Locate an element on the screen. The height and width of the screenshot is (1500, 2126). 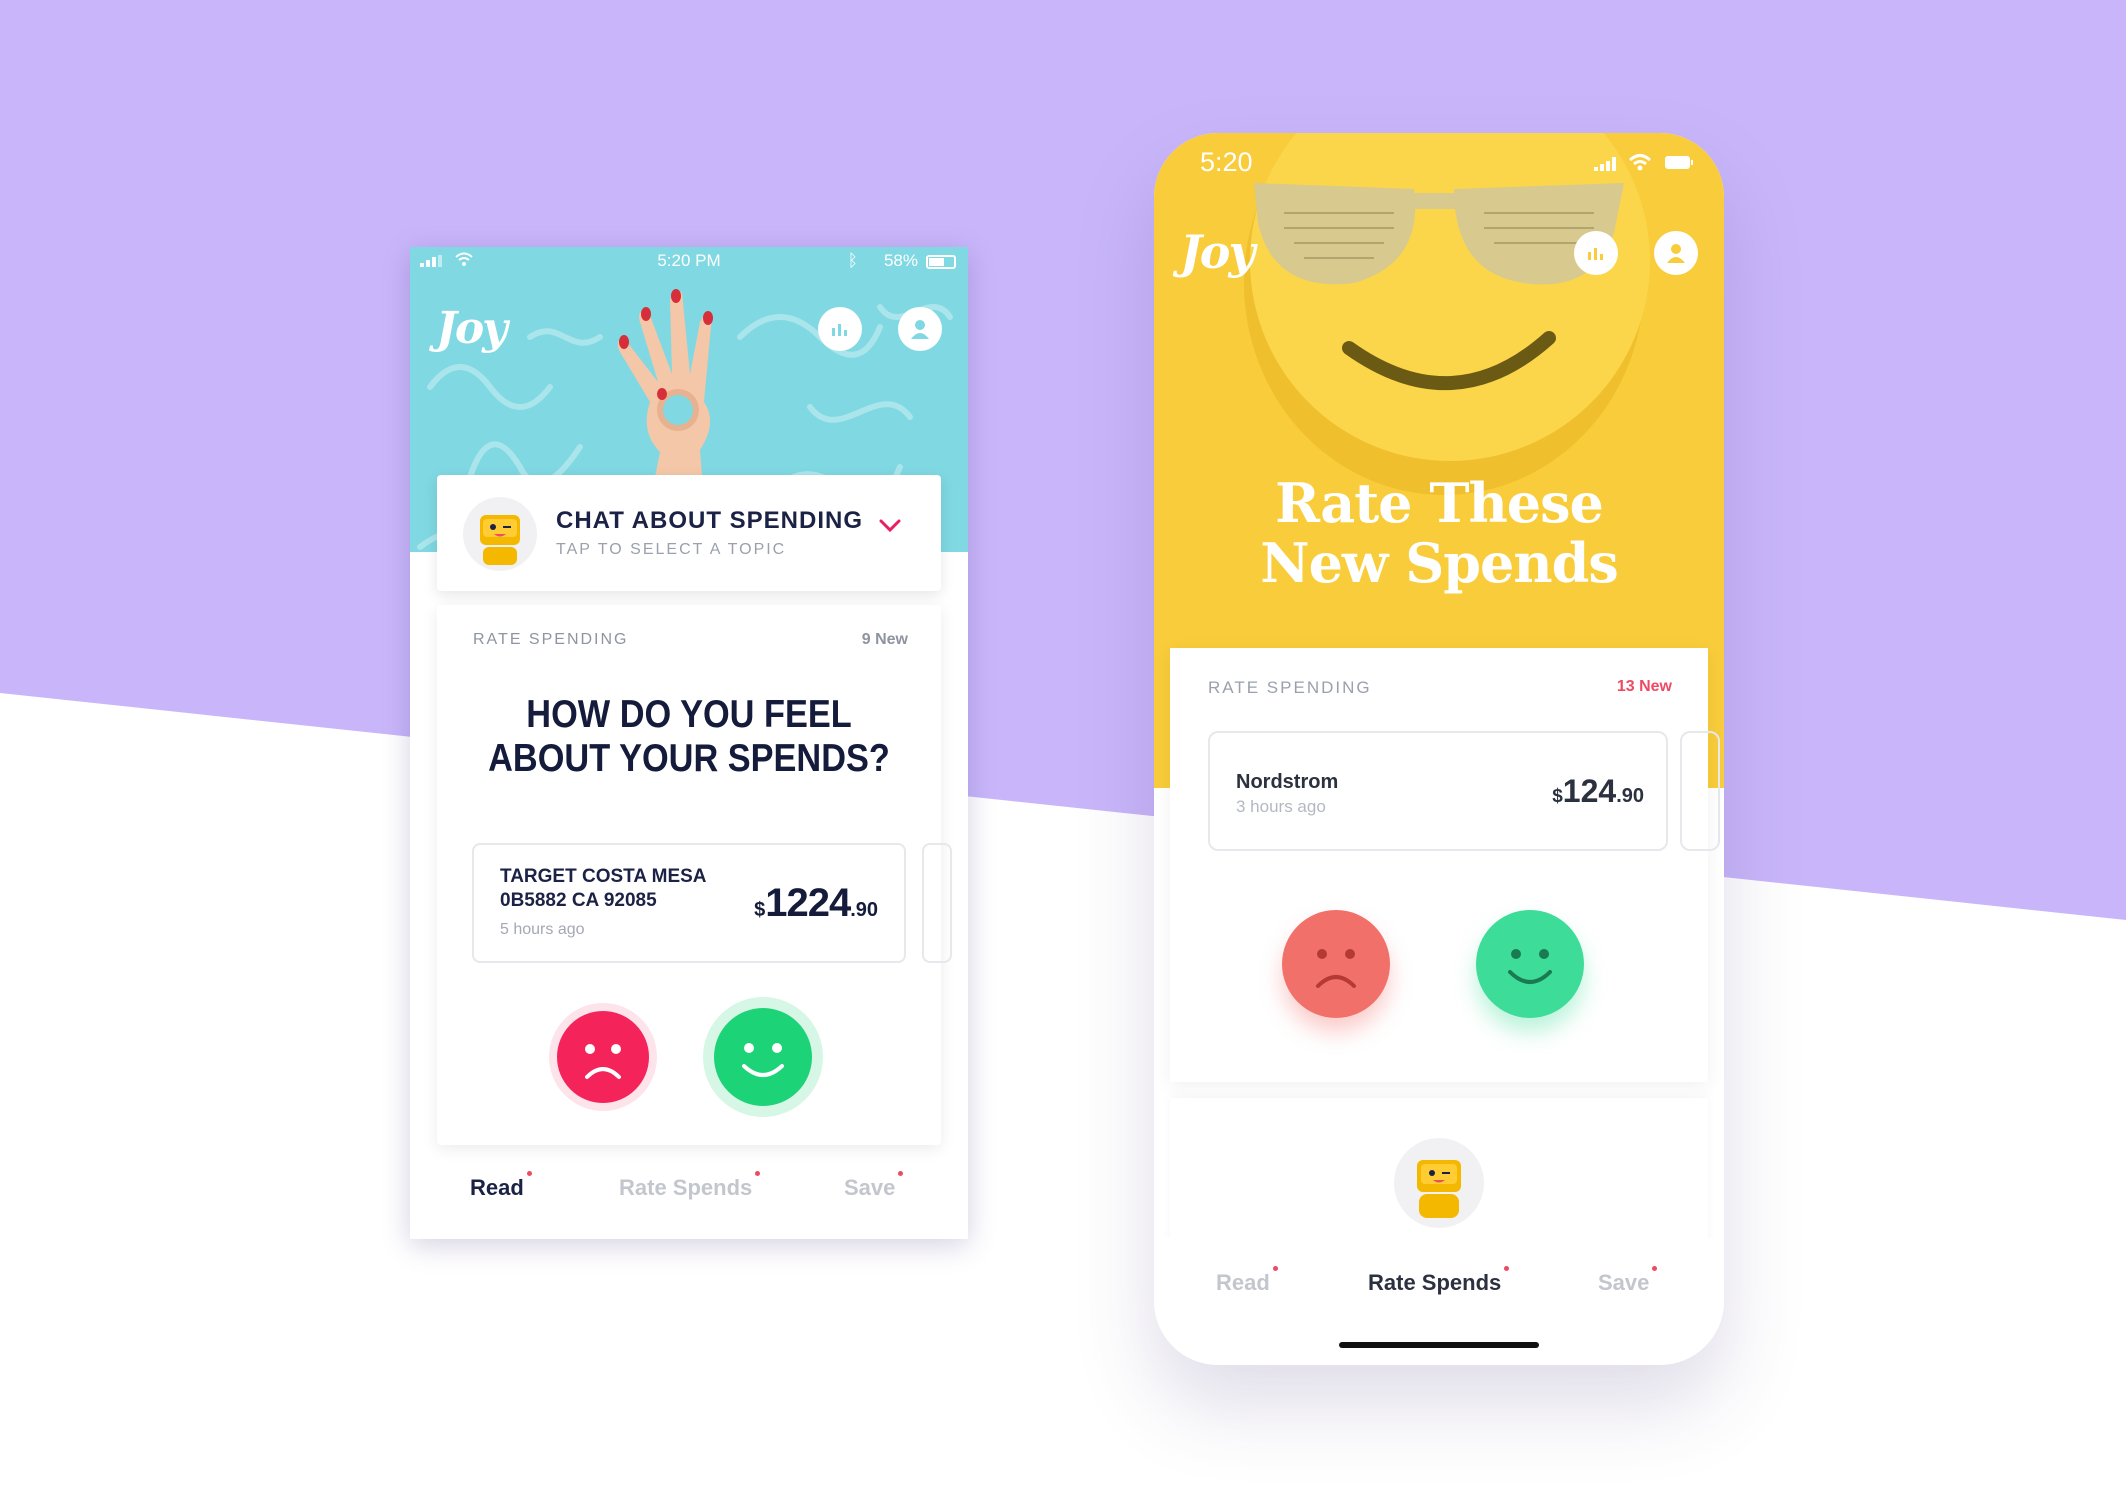
question-line-2: ABOUT YOUR SPENDS? is located at coordinates (689, 758).